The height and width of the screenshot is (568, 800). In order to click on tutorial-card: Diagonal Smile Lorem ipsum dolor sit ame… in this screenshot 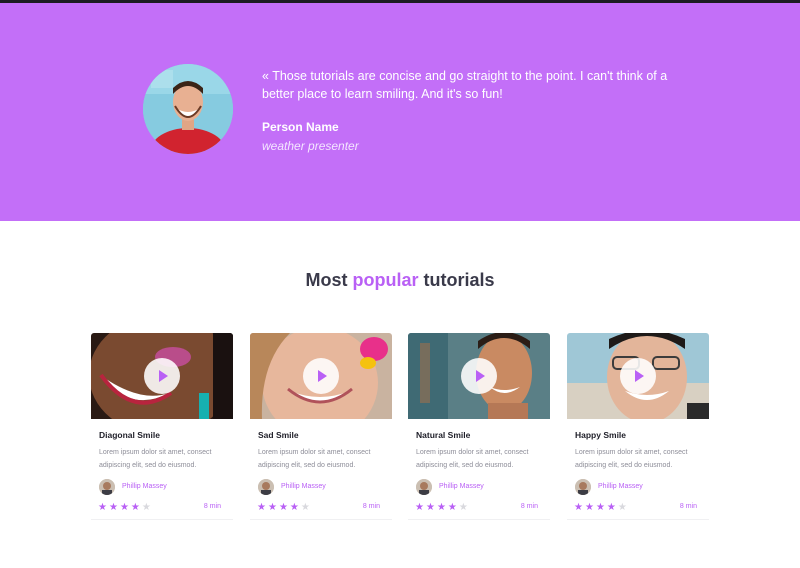, I will do `click(162, 427)`.